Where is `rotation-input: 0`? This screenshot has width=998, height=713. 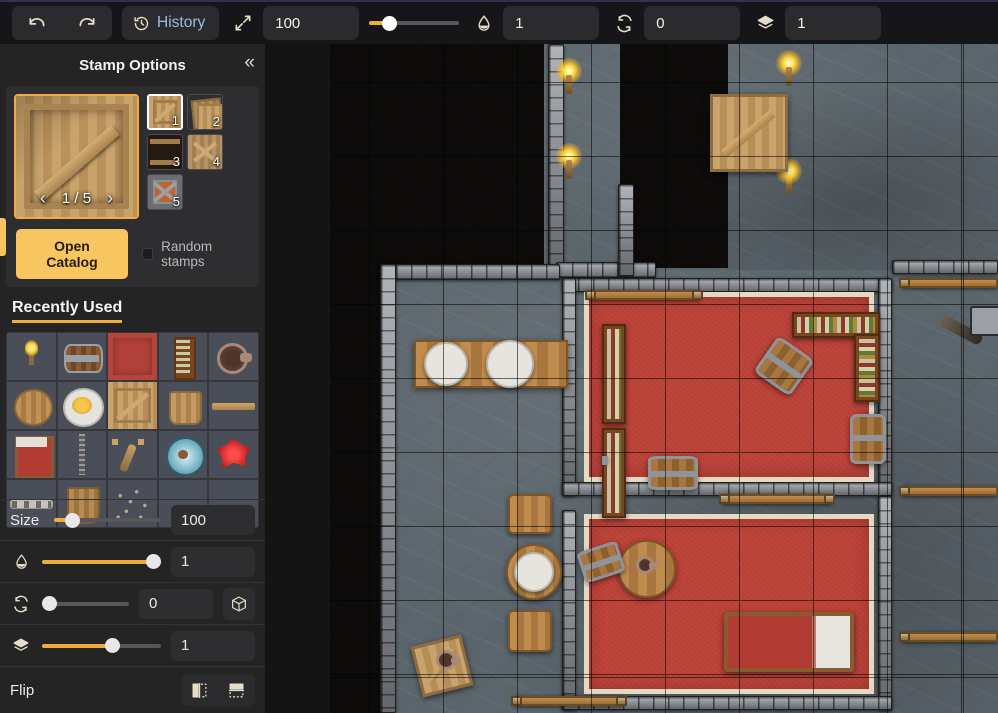
rotation-input: 0 is located at coordinates (692, 23).